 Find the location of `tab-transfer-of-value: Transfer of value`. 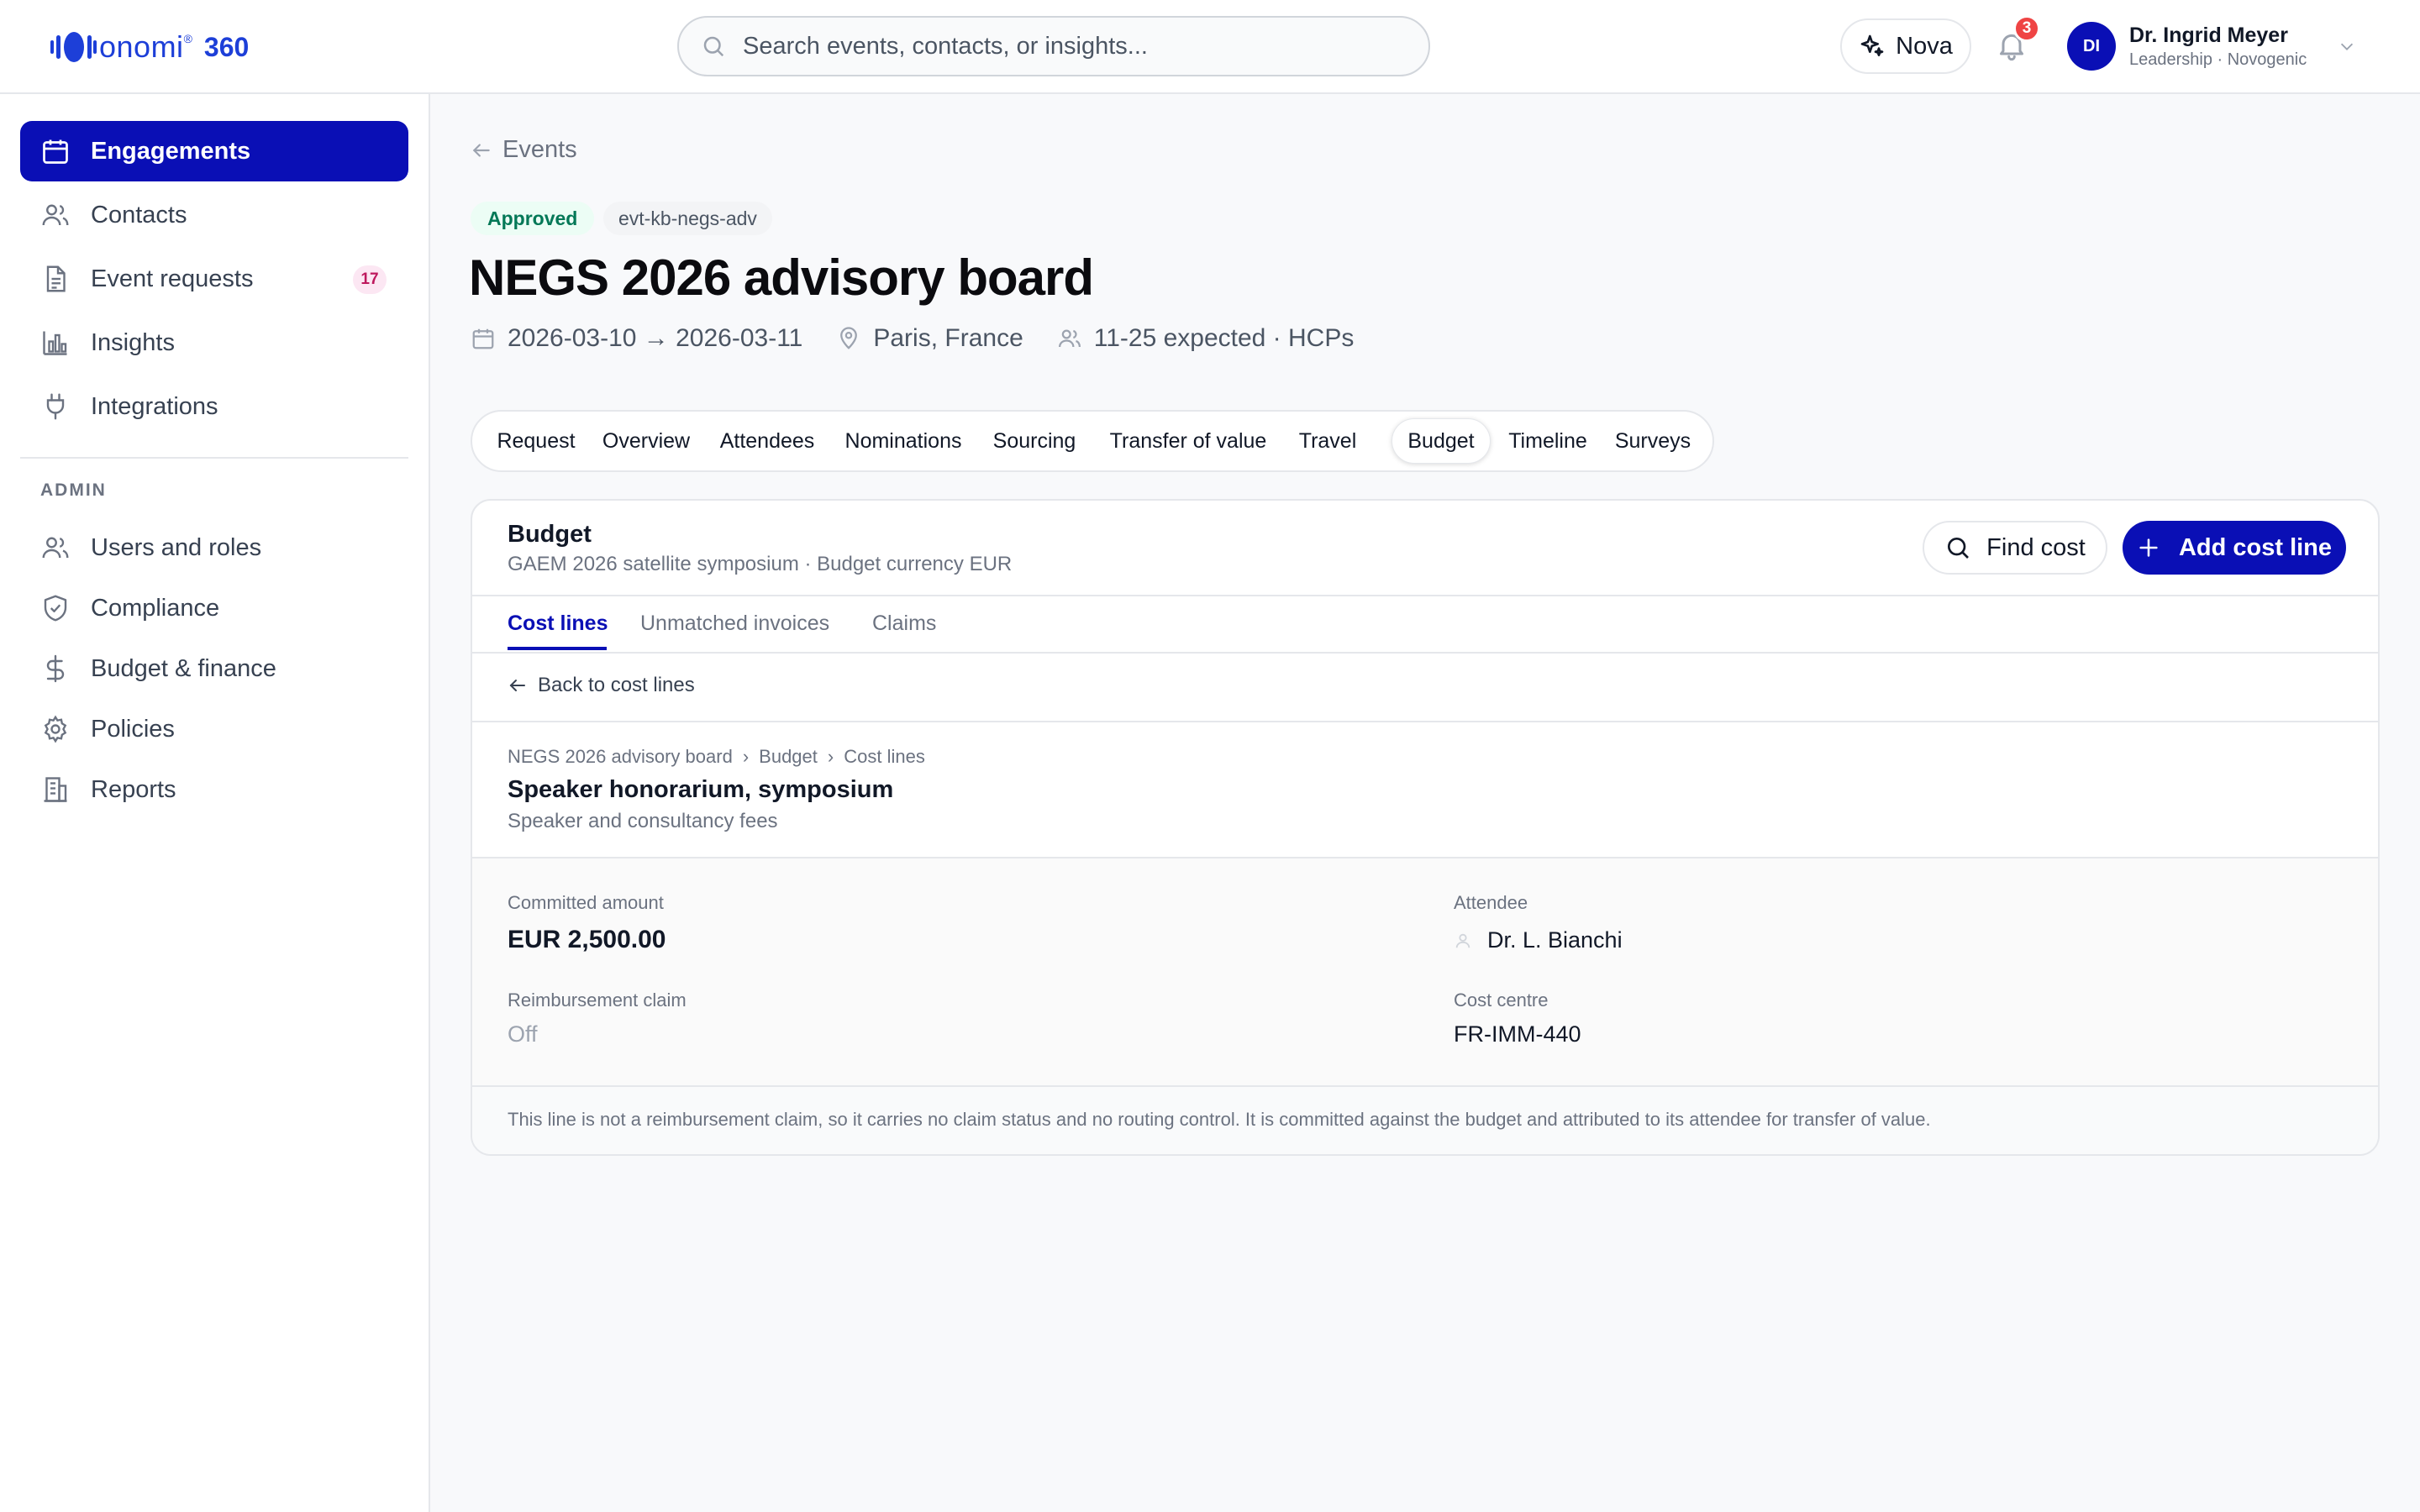

tab-transfer-of-value: Transfer of value is located at coordinates (1188, 441).